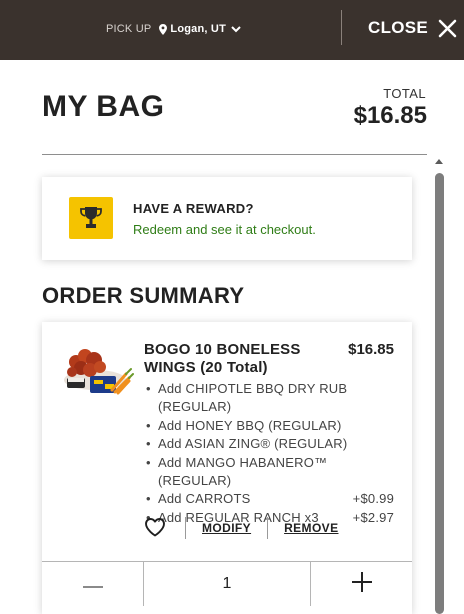  I want to click on modifier-text: Add ASIAN ZING® (REGULAR), so click(253, 444).